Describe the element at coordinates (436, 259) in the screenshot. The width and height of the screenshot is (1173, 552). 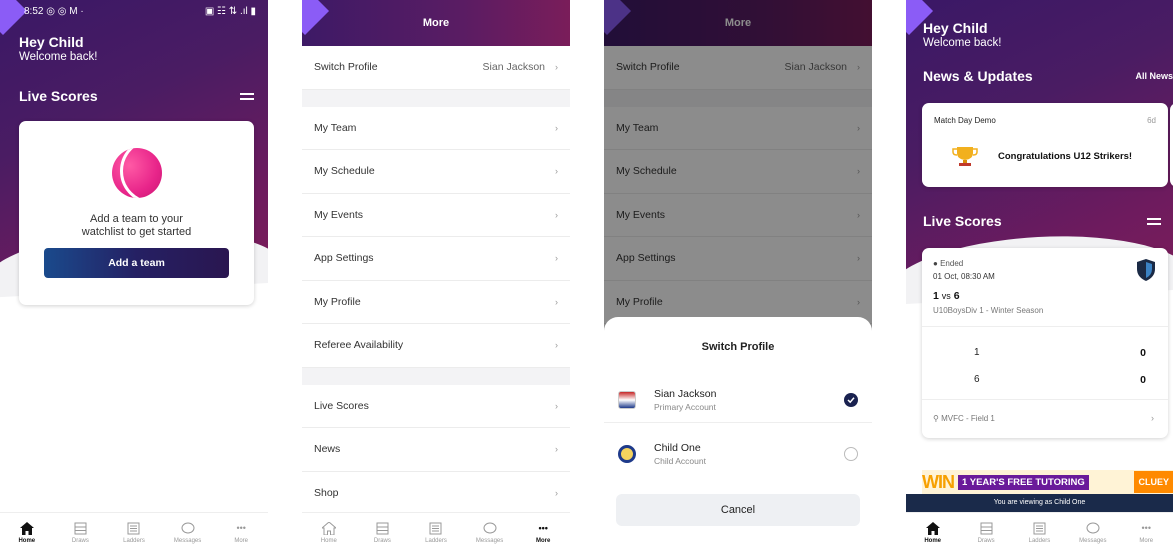
I see `menu-item-app-settings: App Settings ›` at that location.